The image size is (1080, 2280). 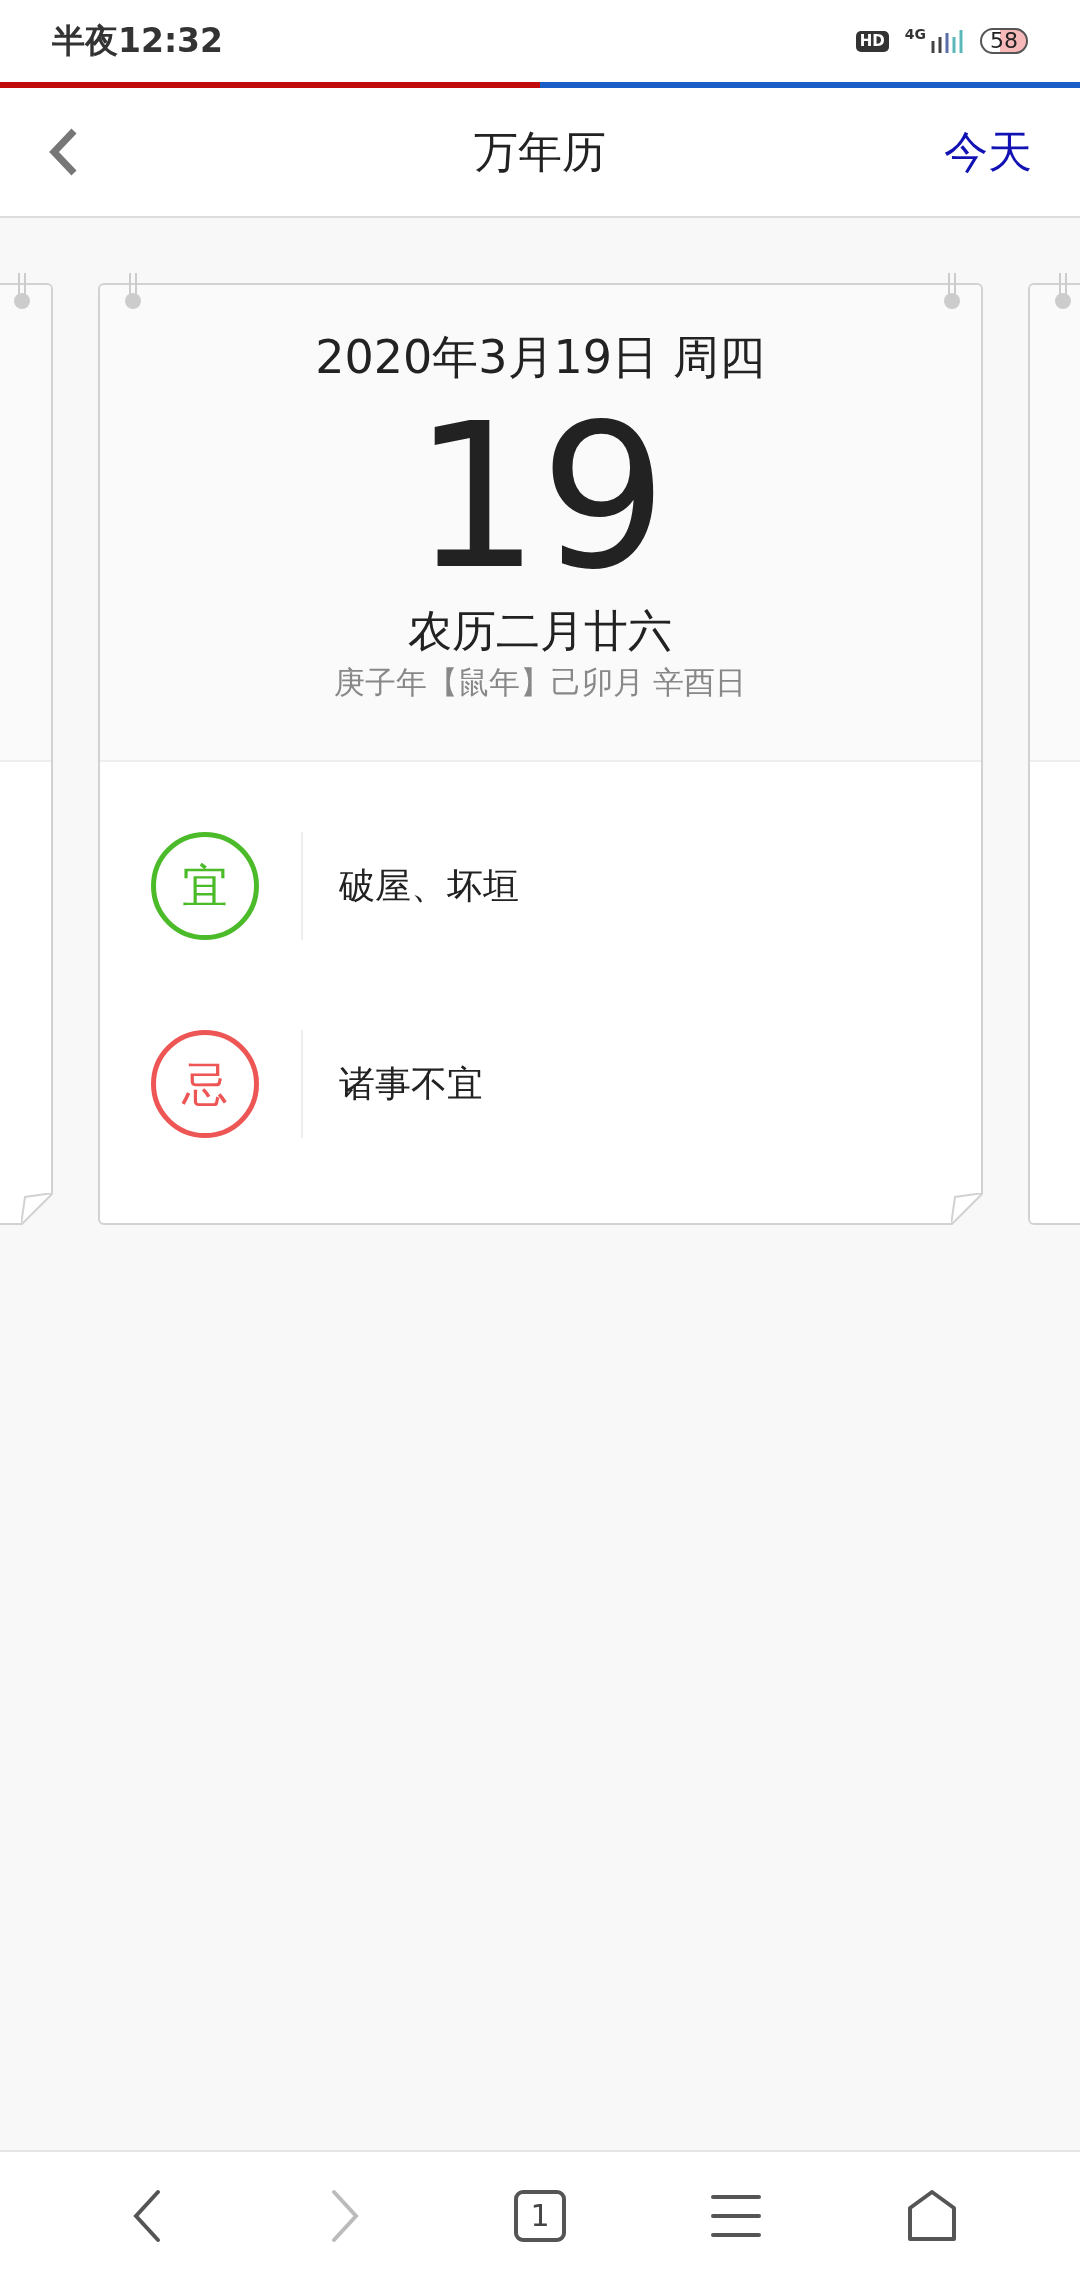 What do you see at coordinates (988, 152) in the screenshot?
I see `today-button: 今天` at bounding box center [988, 152].